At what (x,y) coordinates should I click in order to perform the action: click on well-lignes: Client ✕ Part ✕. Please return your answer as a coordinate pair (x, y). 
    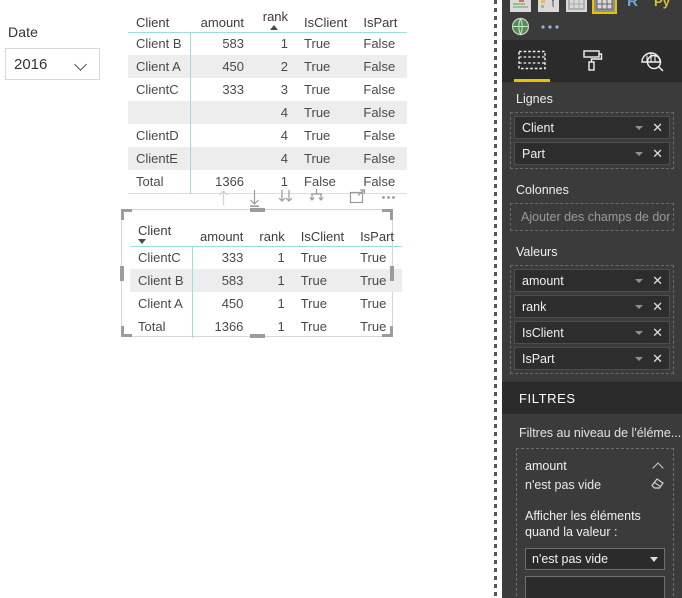
    Looking at the image, I should click on (592, 140).